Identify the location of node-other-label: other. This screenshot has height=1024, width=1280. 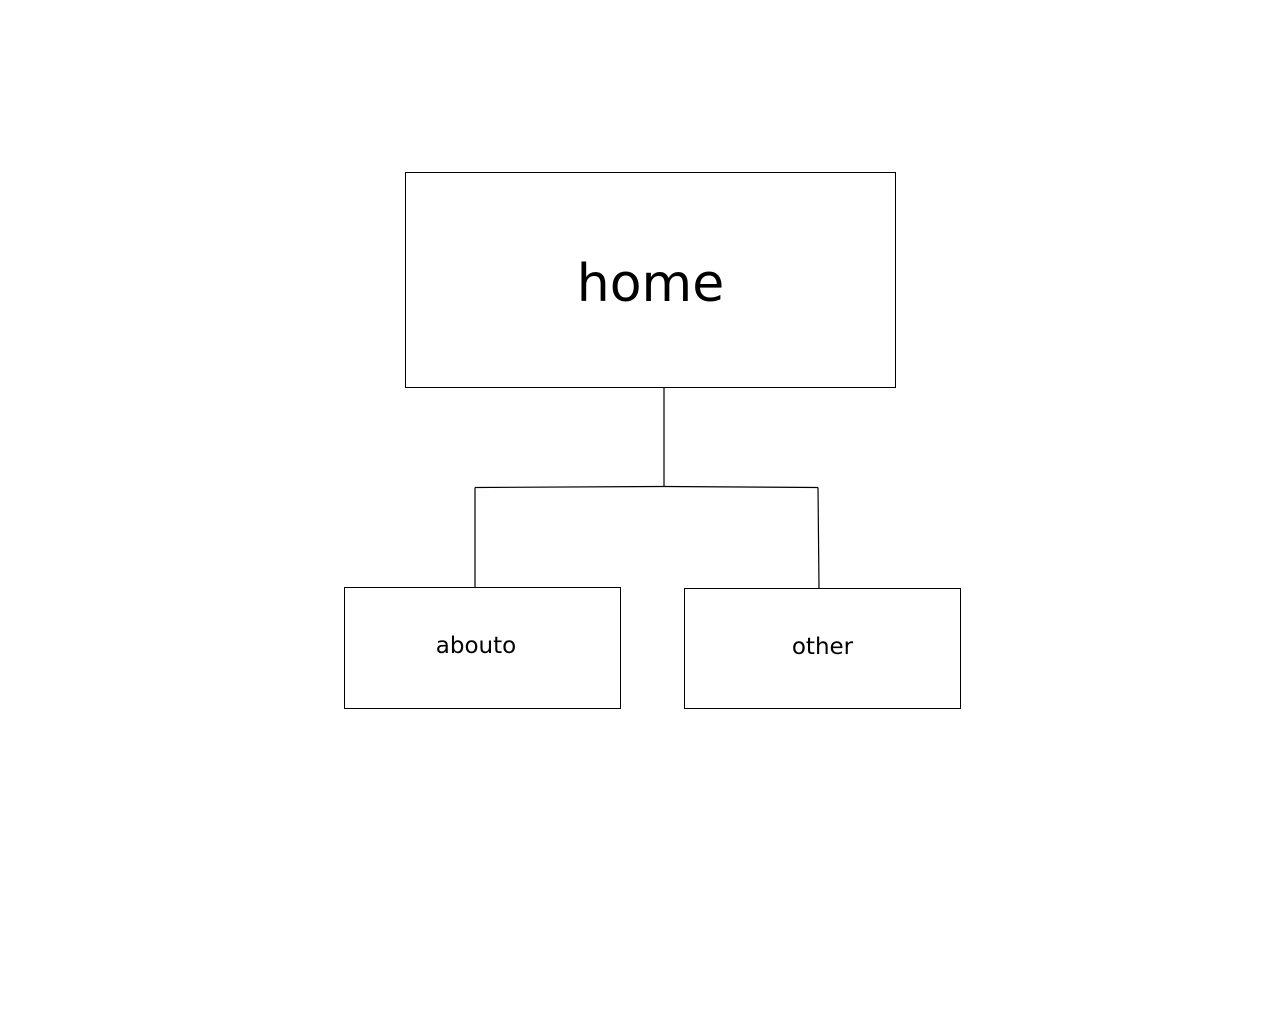
(822, 646).